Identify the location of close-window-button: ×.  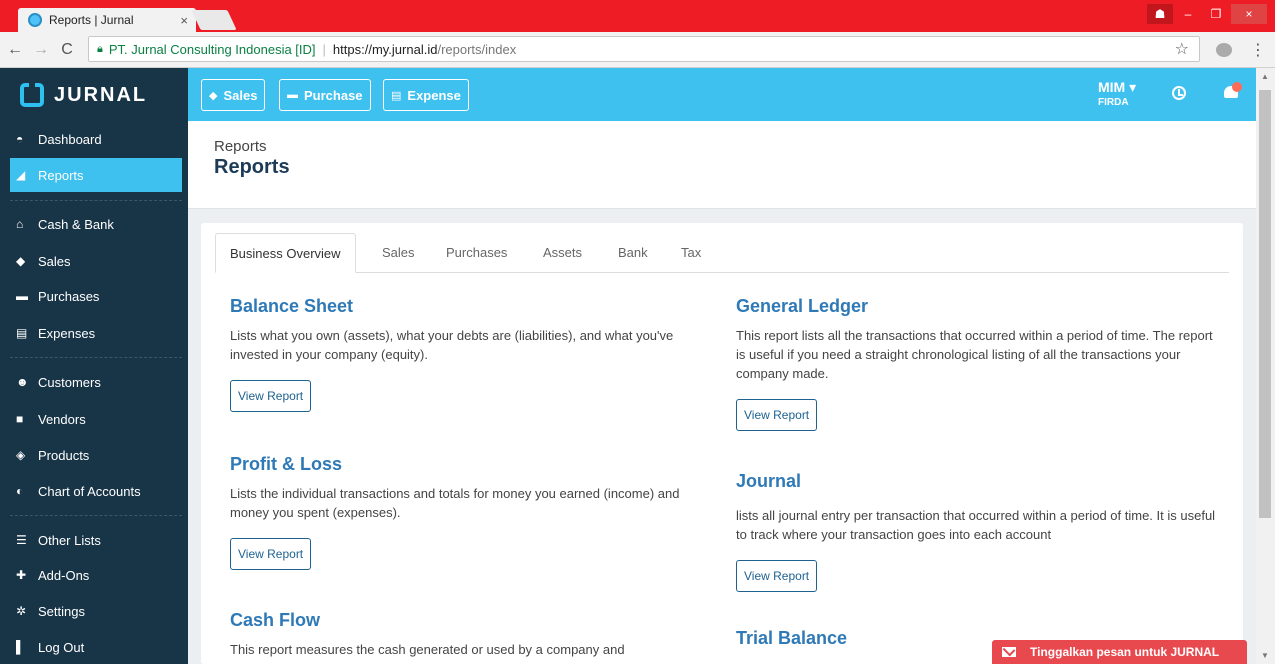
(1249, 14).